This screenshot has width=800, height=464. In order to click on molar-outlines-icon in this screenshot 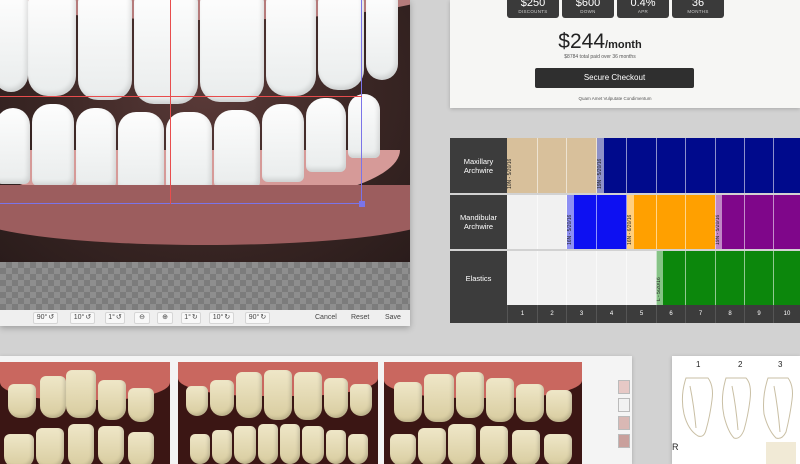, I will do `click(738, 420)`.